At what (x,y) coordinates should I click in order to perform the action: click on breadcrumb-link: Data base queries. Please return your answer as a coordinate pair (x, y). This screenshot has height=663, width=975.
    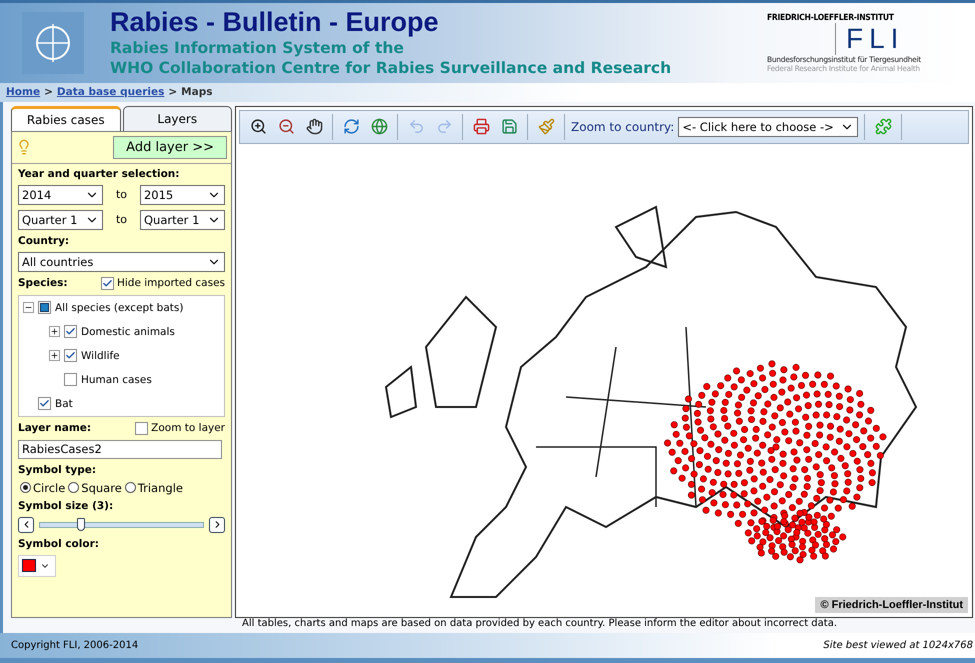
    Looking at the image, I should click on (110, 92).